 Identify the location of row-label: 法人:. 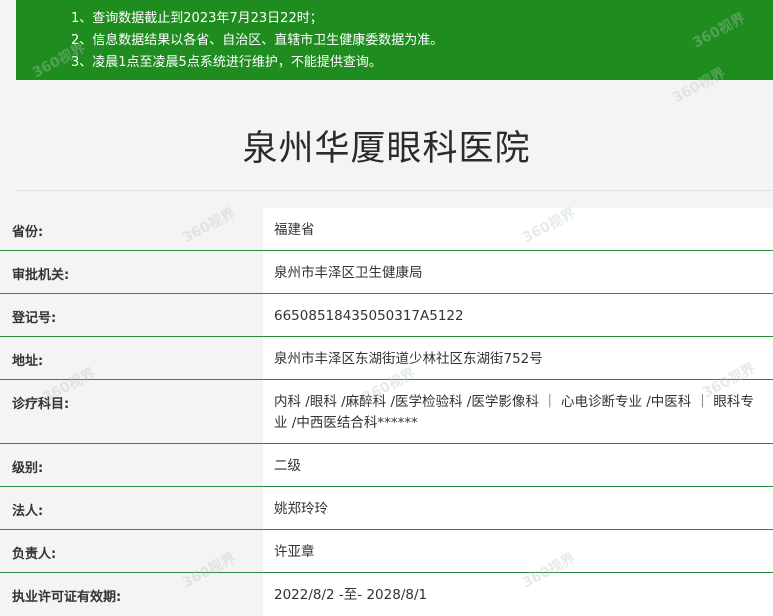
(28, 511).